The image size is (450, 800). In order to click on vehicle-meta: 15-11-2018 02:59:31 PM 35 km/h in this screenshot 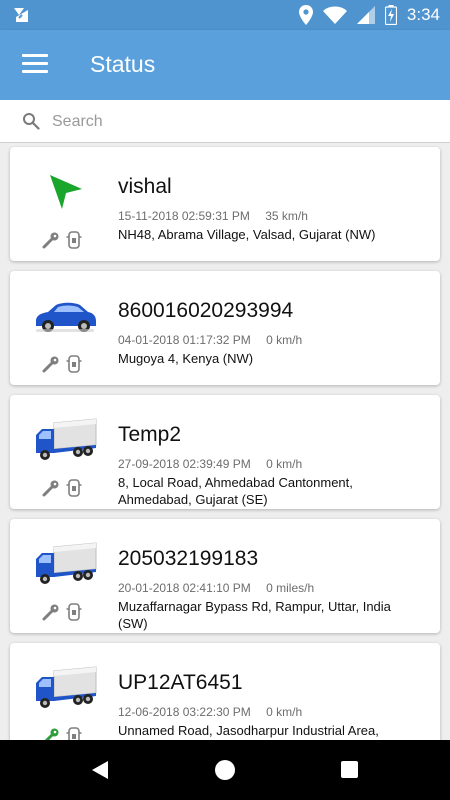, I will do `click(213, 216)`.